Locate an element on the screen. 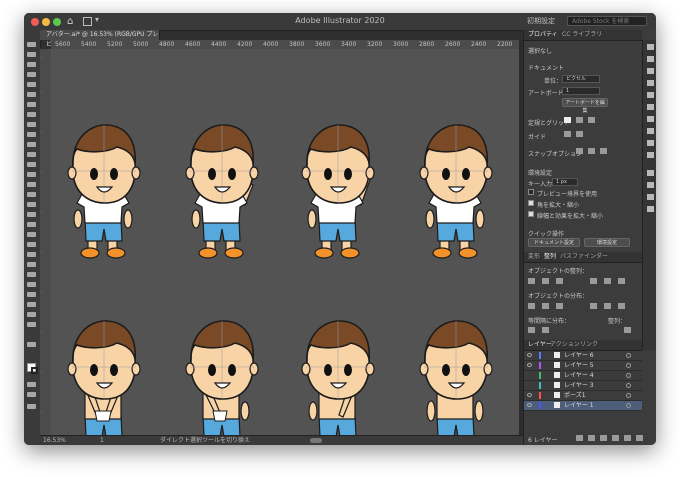  shaper-tool-icon is located at coordinates (31, 144).